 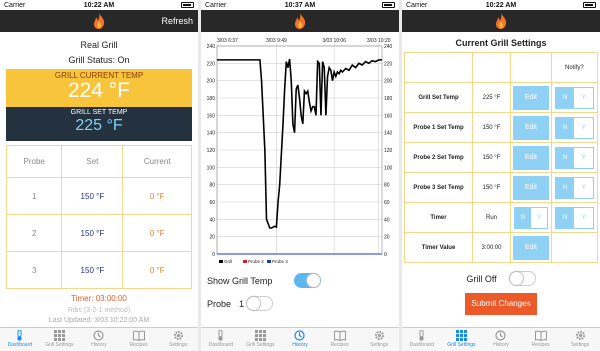 What do you see at coordinates (240, 280) in the screenshot?
I see `show-grill-temp-label: Show Grill Temp` at bounding box center [240, 280].